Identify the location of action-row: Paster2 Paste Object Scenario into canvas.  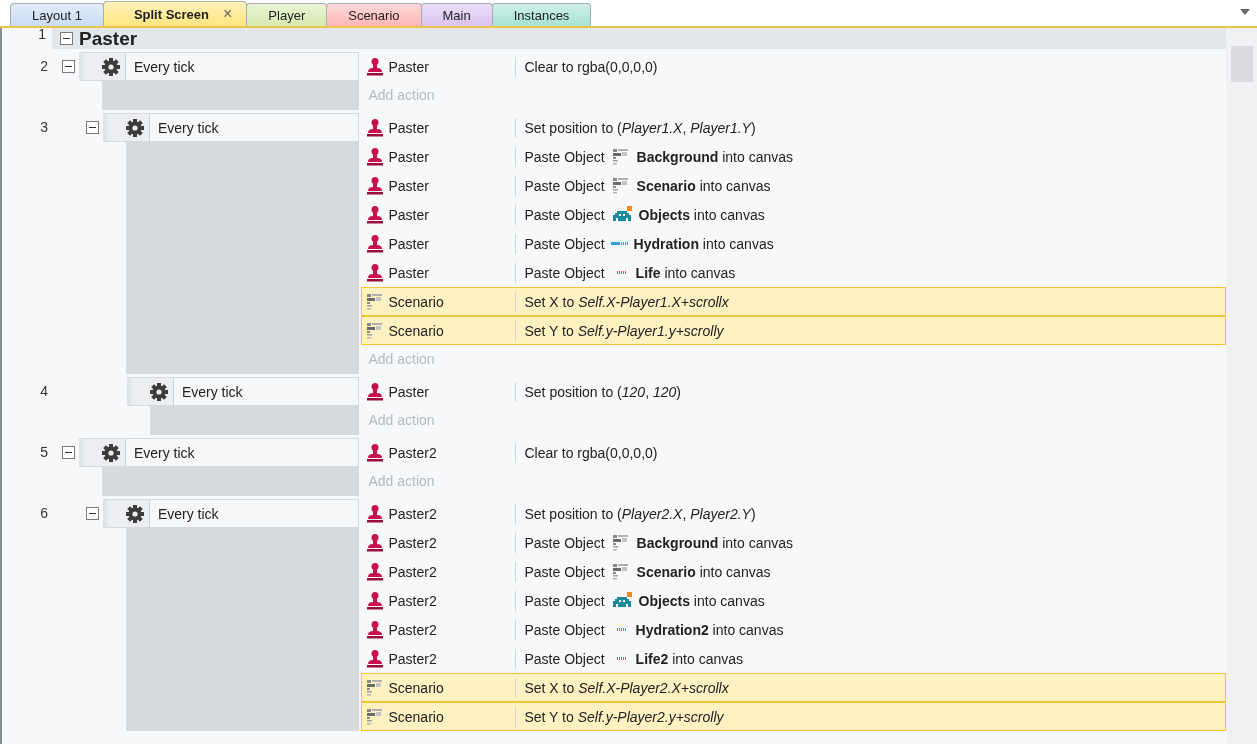
(793, 571).